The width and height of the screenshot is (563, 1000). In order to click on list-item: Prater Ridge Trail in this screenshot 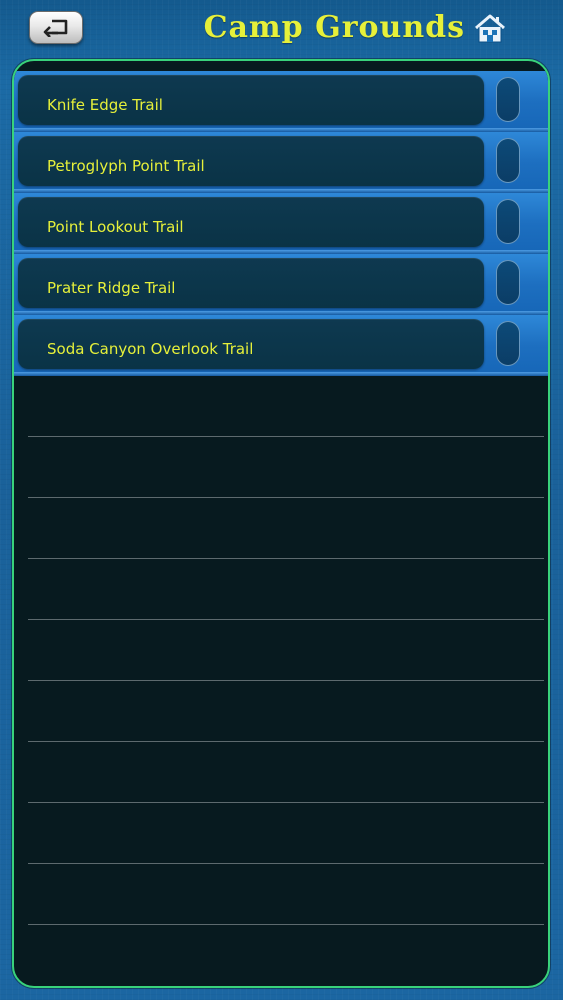, I will do `click(281, 284)`.